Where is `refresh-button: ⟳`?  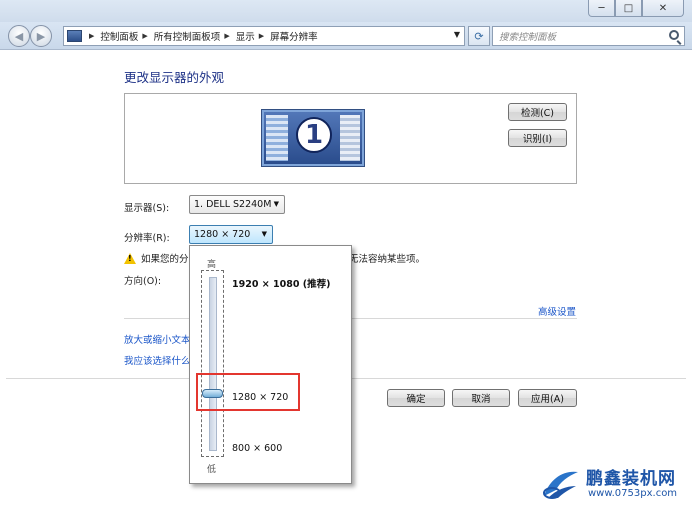 refresh-button: ⟳ is located at coordinates (479, 36).